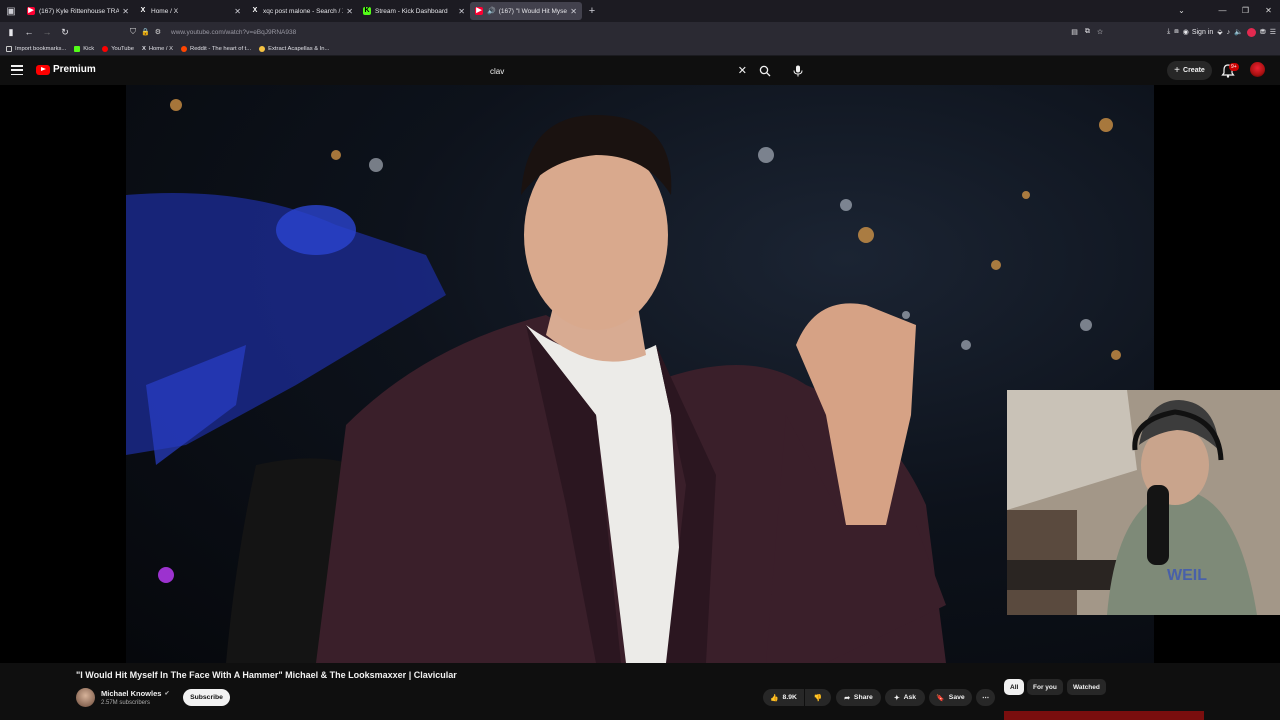  Describe the element at coordinates (1104, 715) in the screenshot. I see `recommended-thumbnail-peek` at that location.